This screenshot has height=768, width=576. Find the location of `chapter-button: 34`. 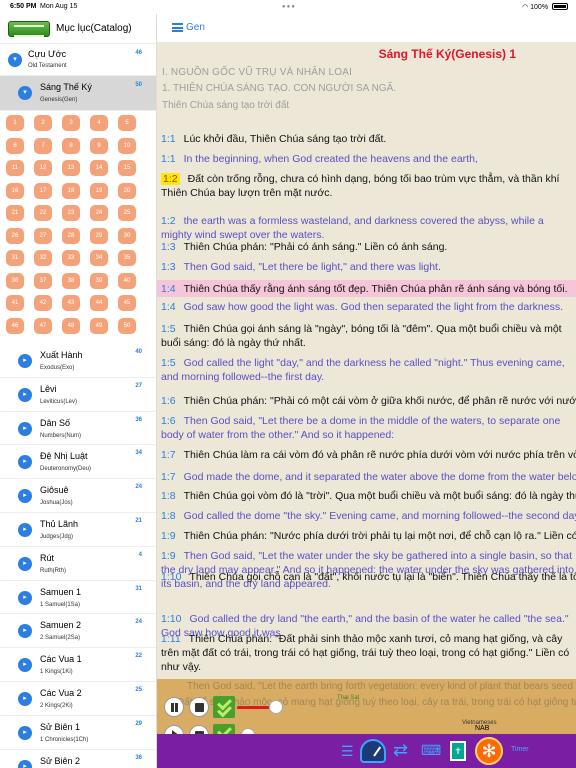

chapter-button: 34 is located at coordinates (99, 258).